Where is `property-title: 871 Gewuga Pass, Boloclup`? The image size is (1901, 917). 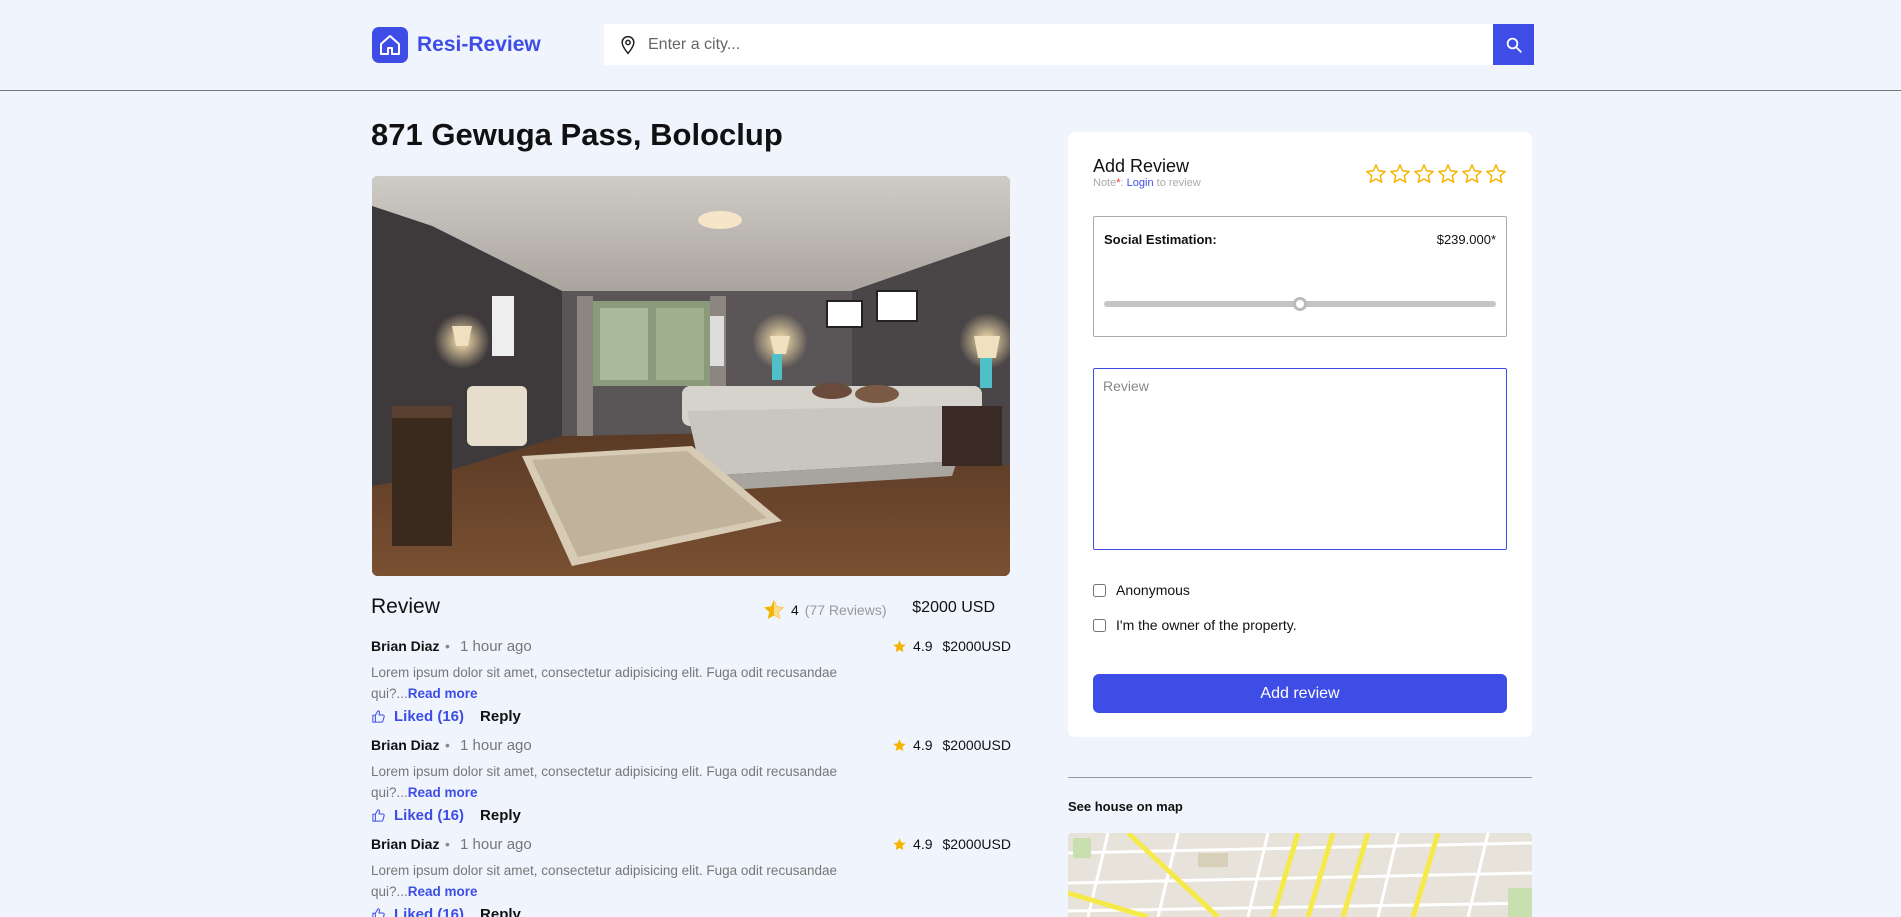
property-title: 871 Gewuga Pass, Boloclup is located at coordinates (577, 134).